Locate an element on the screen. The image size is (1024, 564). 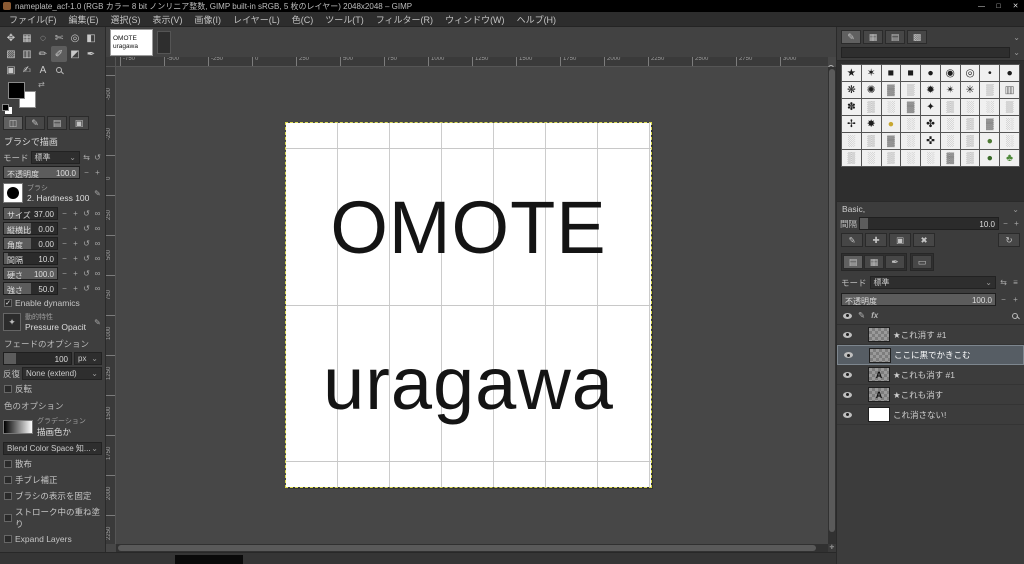
brush-thumbnail: ✺ is located at coordinates (871, 90).